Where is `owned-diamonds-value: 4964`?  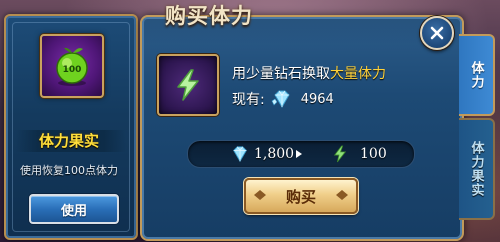
owned-diamonds-value: 4964 is located at coordinates (317, 99).